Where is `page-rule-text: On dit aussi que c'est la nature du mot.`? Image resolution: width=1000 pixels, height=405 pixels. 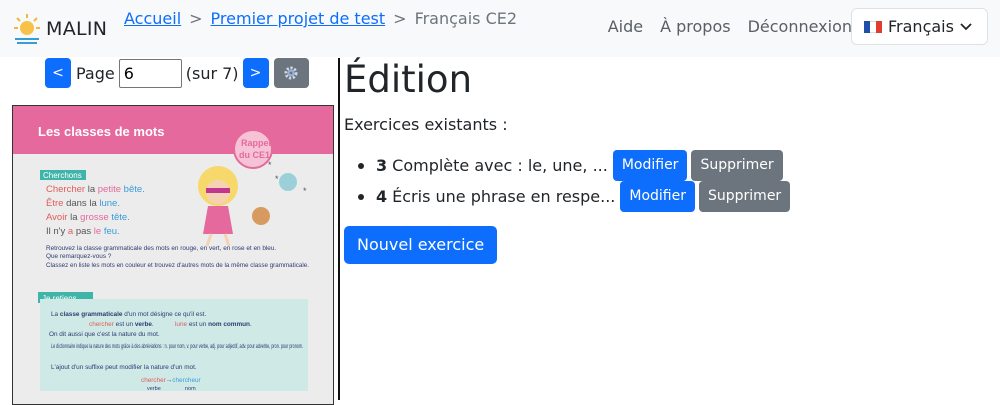 page-rule-text: On dit aussi que c'est la nature du mot. is located at coordinates (104, 334).